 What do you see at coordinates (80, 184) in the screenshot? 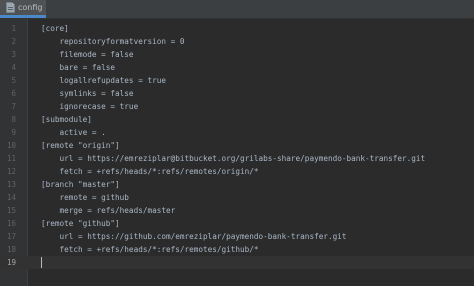
I see `code-text: [branch "master"]` at bounding box center [80, 184].